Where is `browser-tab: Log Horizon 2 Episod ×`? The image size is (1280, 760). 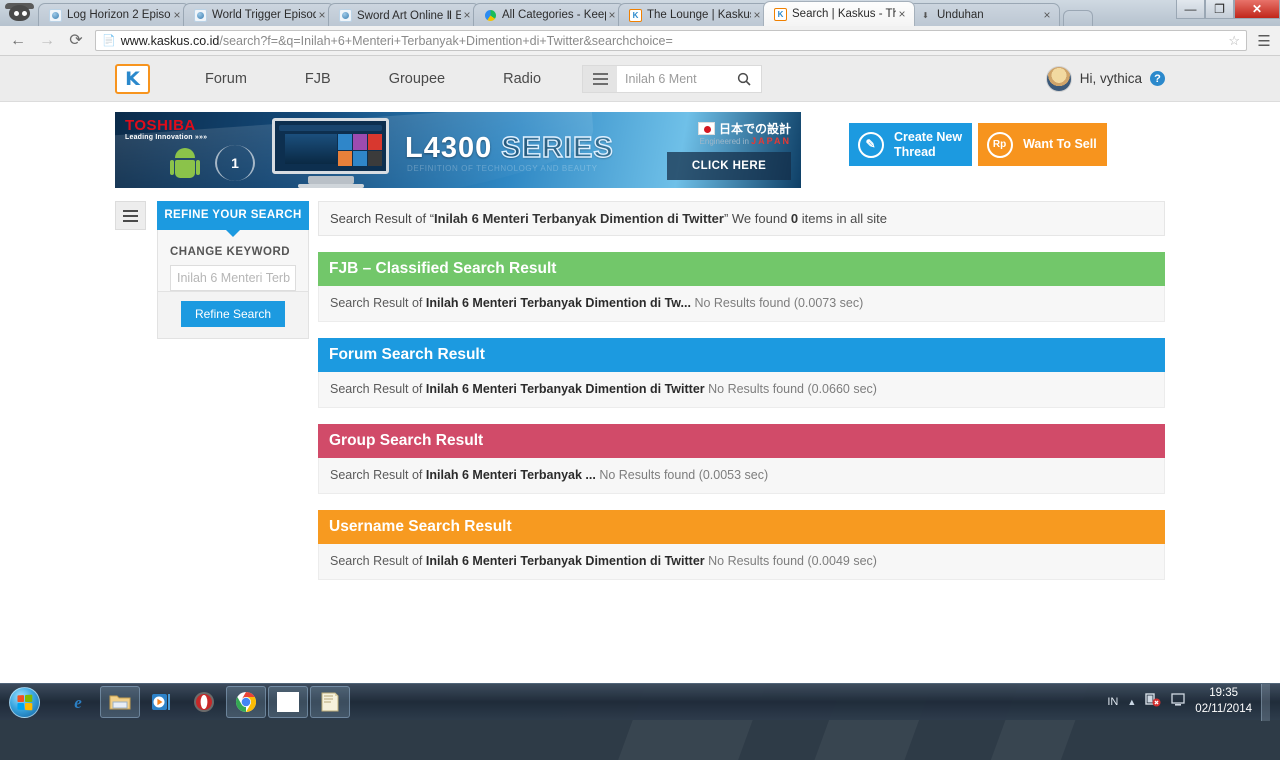 browser-tab: Log Horizon 2 Episod × is located at coordinates (114, 14).